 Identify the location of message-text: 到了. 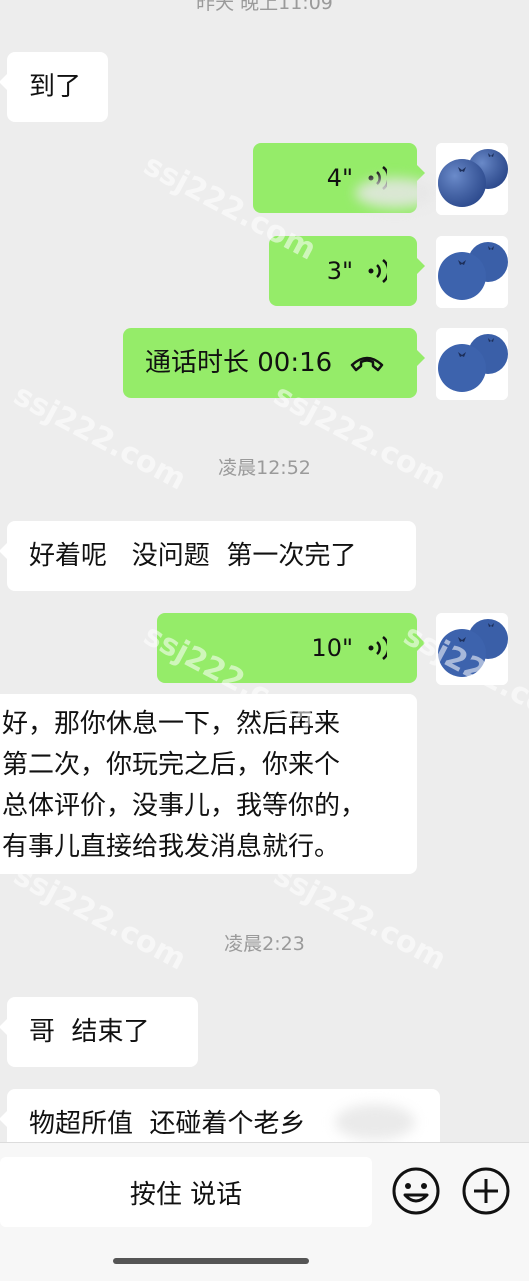
(55, 87).